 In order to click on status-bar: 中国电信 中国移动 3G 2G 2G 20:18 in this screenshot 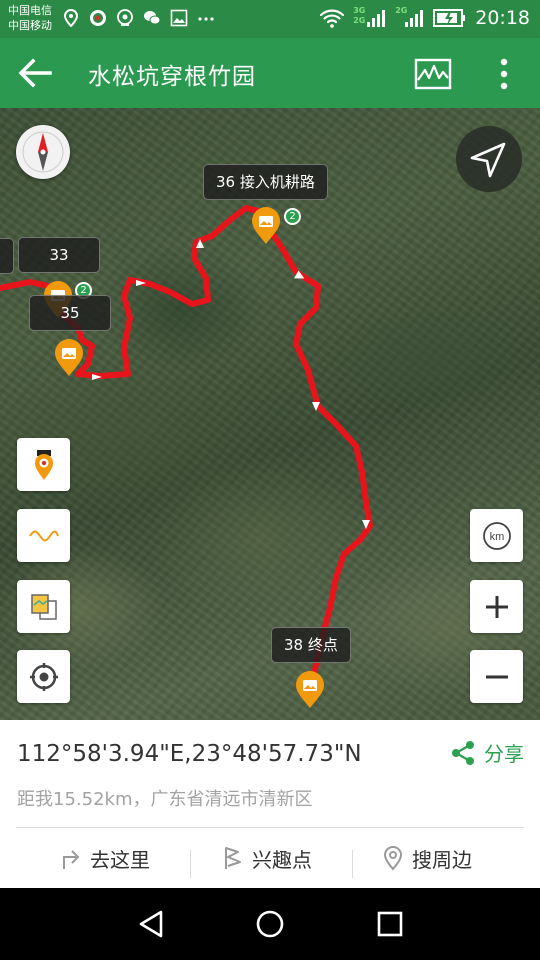, I will do `click(270, 19)`.